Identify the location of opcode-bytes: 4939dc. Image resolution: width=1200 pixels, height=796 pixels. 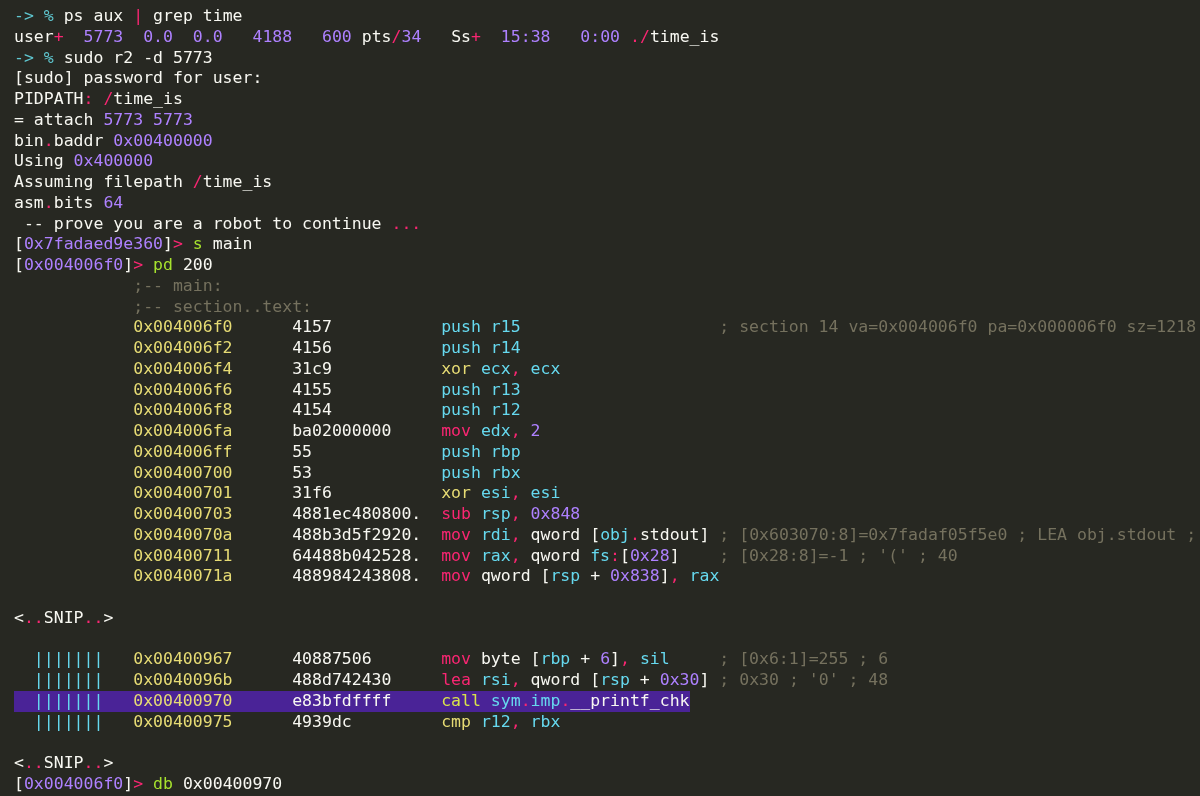
(322, 721).